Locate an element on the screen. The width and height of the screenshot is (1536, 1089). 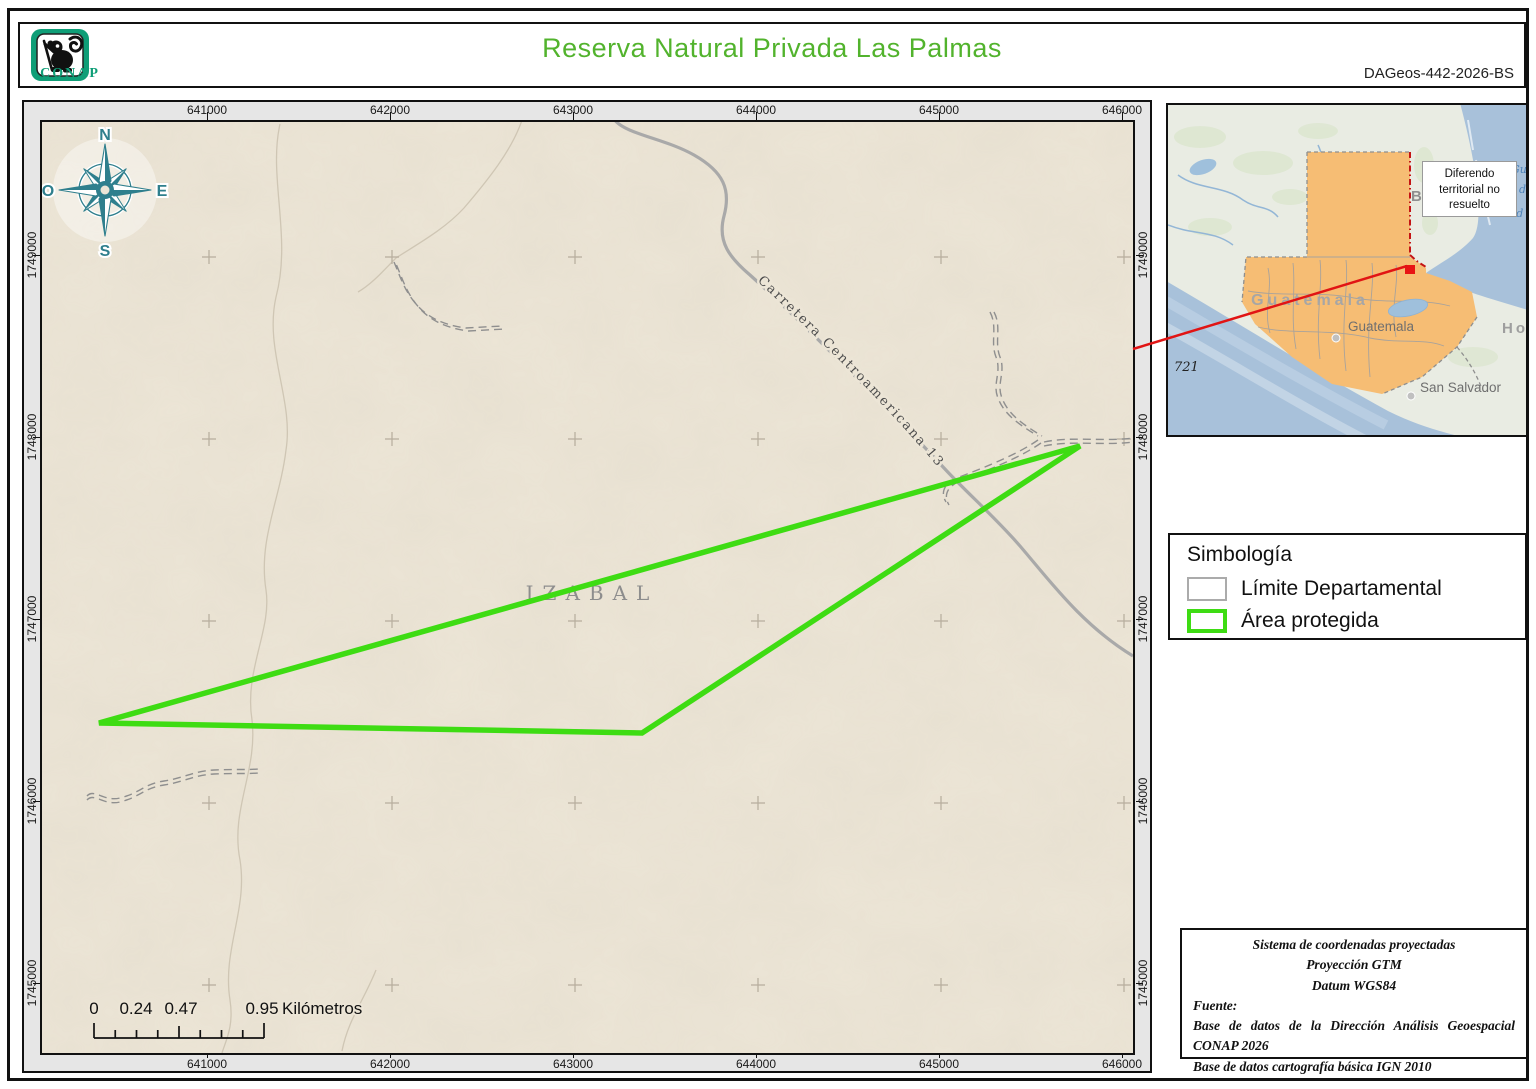
conap-logo-text: CONAP is located at coordinates (70, 73).